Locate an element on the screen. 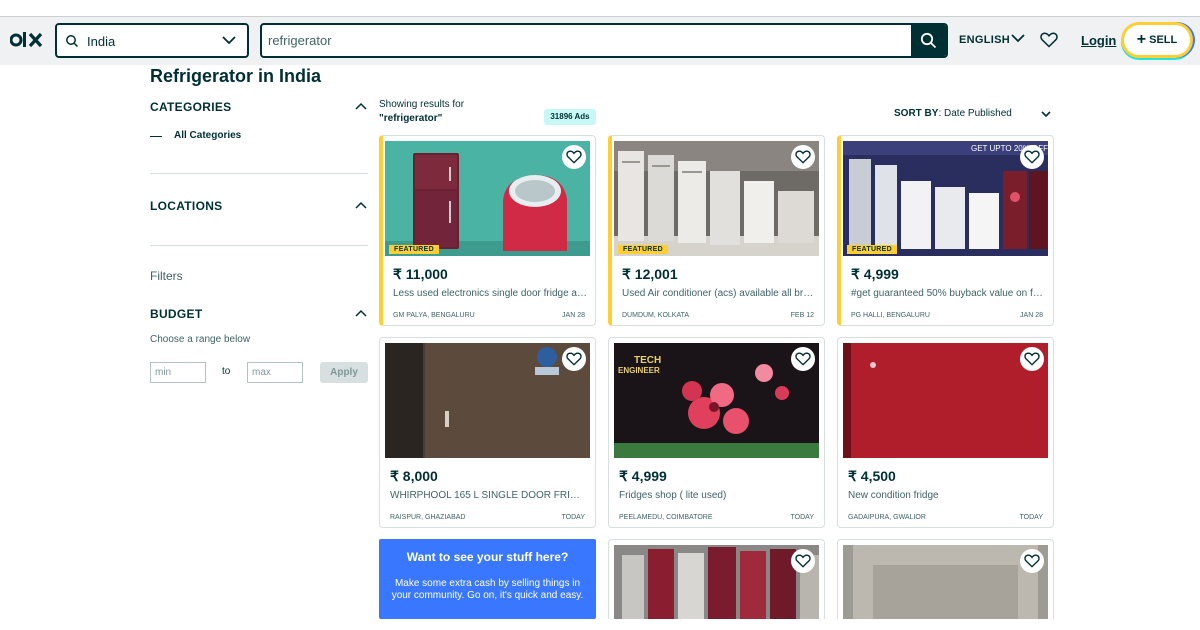 Image resolution: width=1200 pixels, height=630 pixels. all-categories-link: All Categories is located at coordinates (207, 135).